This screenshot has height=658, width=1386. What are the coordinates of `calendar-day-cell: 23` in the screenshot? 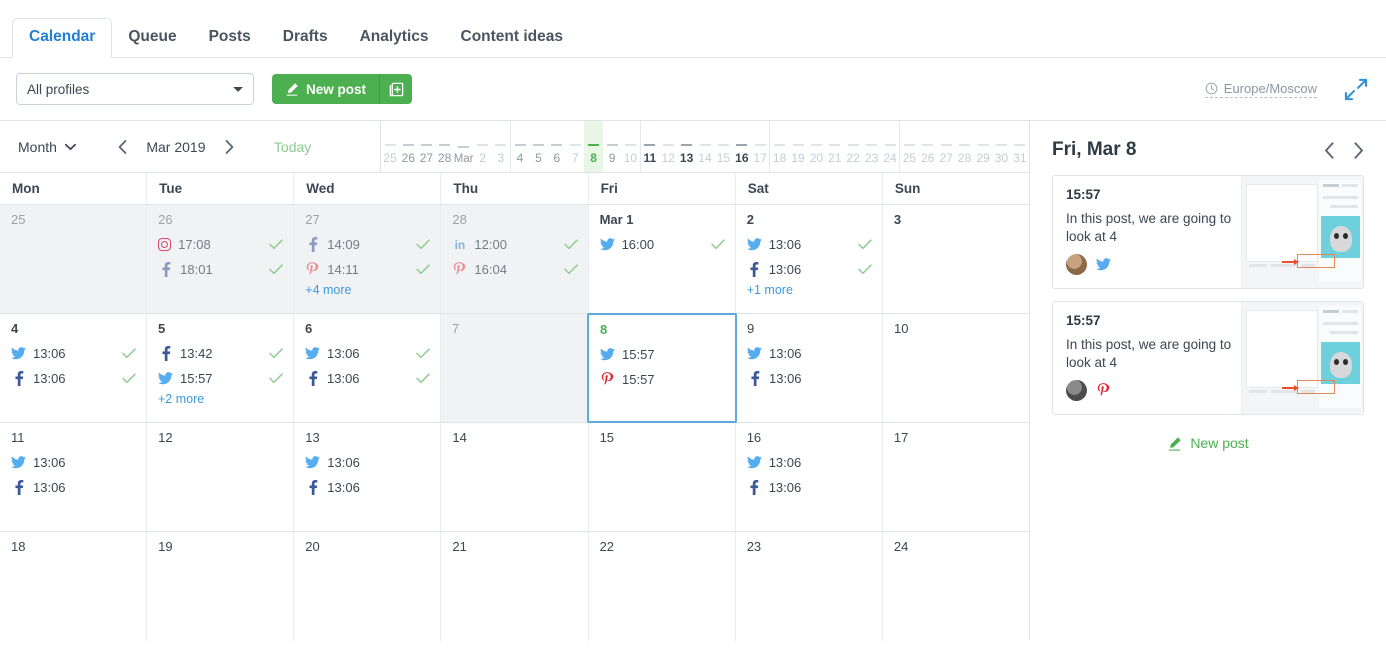 It's located at (809, 586).